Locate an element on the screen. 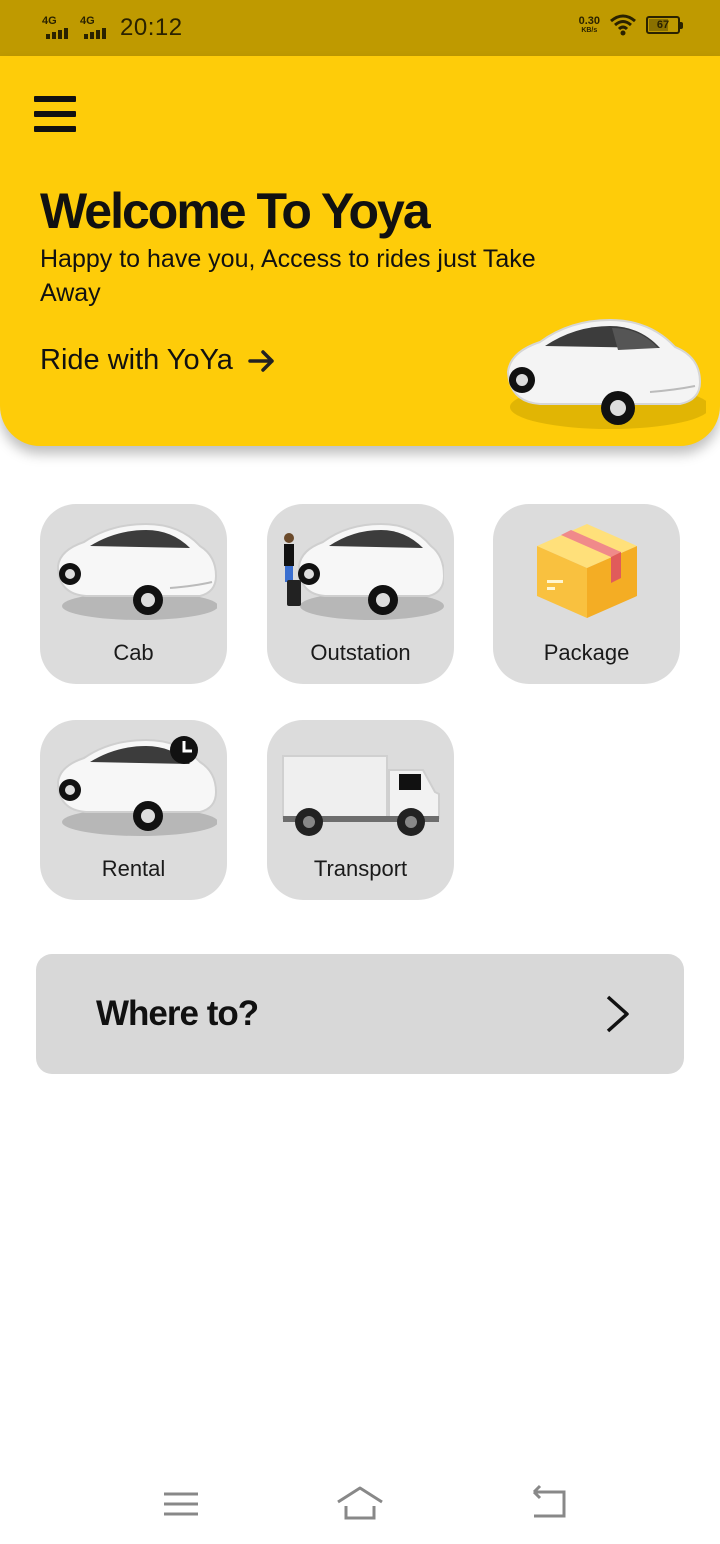 The height and width of the screenshot is (1544, 720). service-transport: Transport is located at coordinates (360, 810).